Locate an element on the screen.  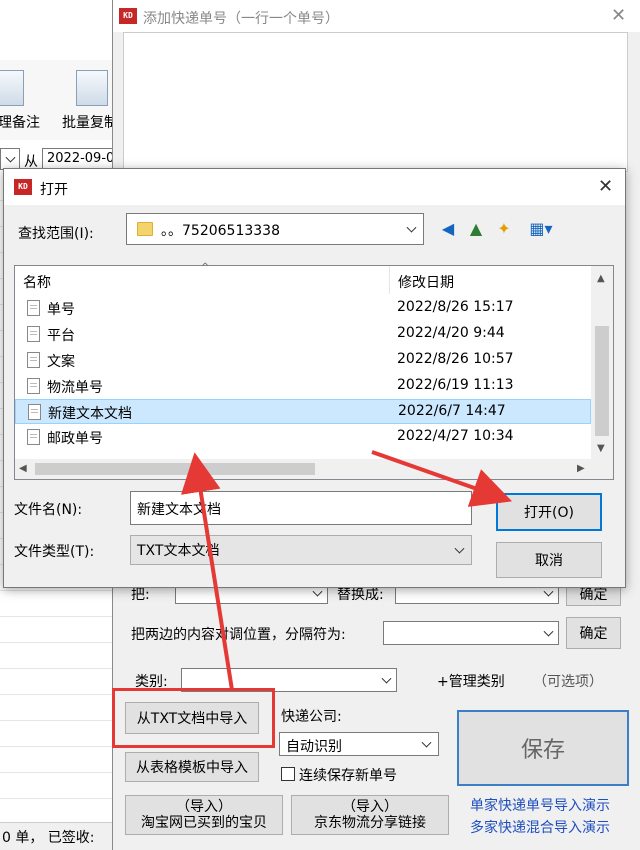
annotation-arrows is located at coordinates (346, 570).